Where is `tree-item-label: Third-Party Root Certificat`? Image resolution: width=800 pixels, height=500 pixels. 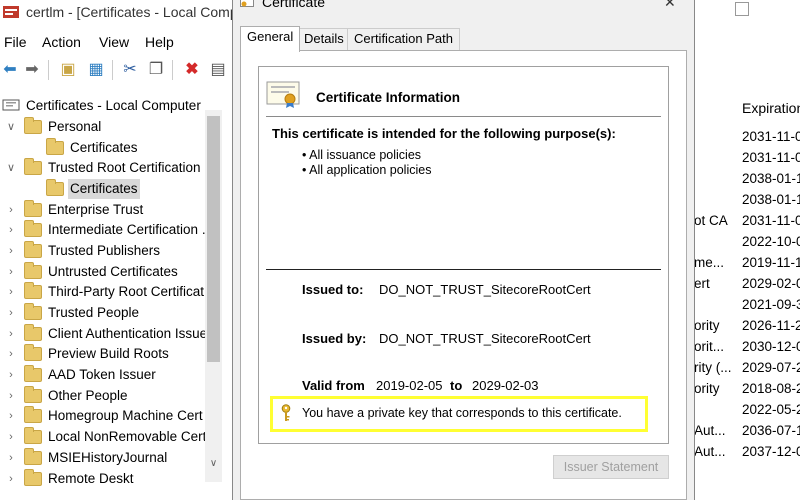 tree-item-label: Third-Party Root Certificat is located at coordinates (126, 291).